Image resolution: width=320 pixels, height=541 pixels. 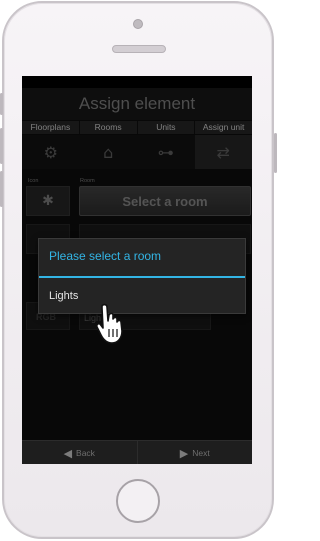 I want to click on next-label: Next, so click(x=201, y=453).